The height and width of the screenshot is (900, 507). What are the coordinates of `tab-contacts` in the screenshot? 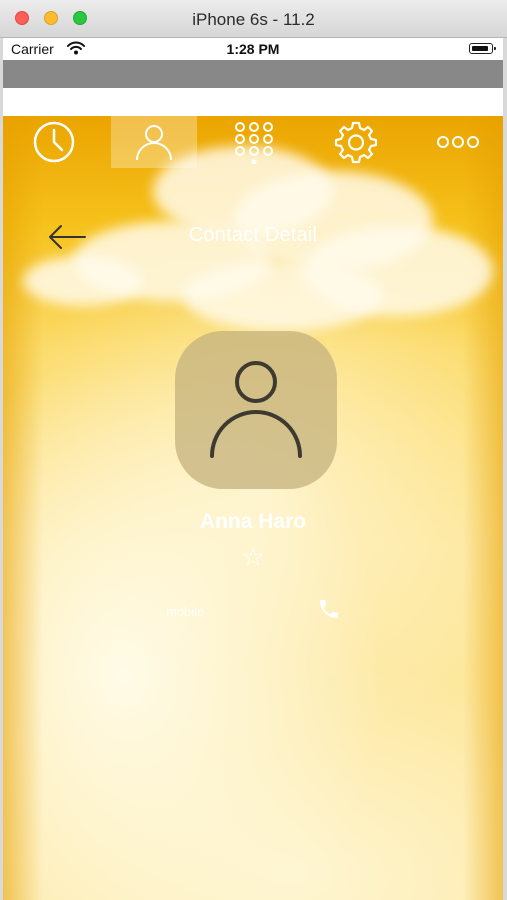 It's located at (154, 142).